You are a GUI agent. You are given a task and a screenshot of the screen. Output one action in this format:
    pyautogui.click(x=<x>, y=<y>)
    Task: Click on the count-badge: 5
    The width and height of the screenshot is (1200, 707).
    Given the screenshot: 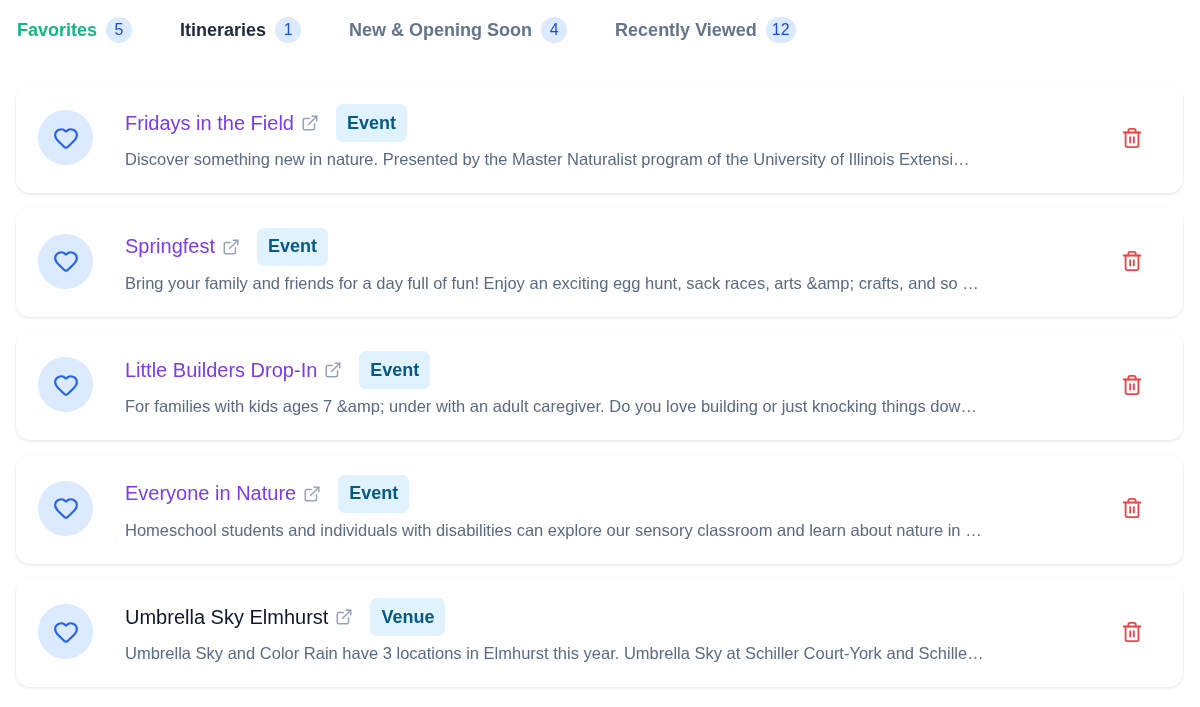 What is the action you would take?
    pyautogui.click(x=119, y=30)
    